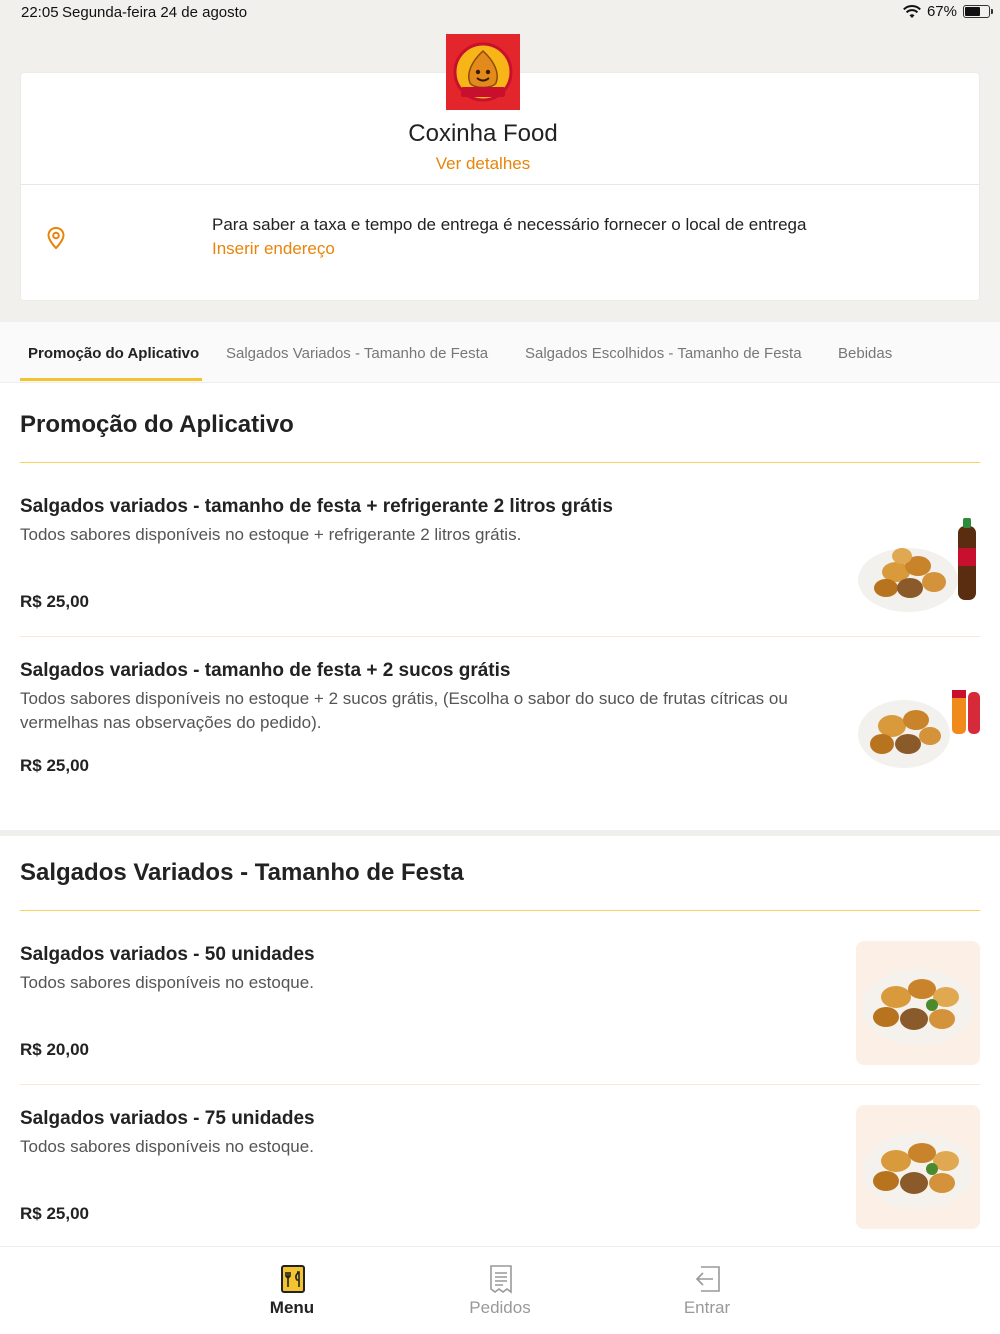 The height and width of the screenshot is (1334, 1000). Describe the element at coordinates (292, 1307) in the screenshot. I see `nav-menu-label: Menu` at that location.